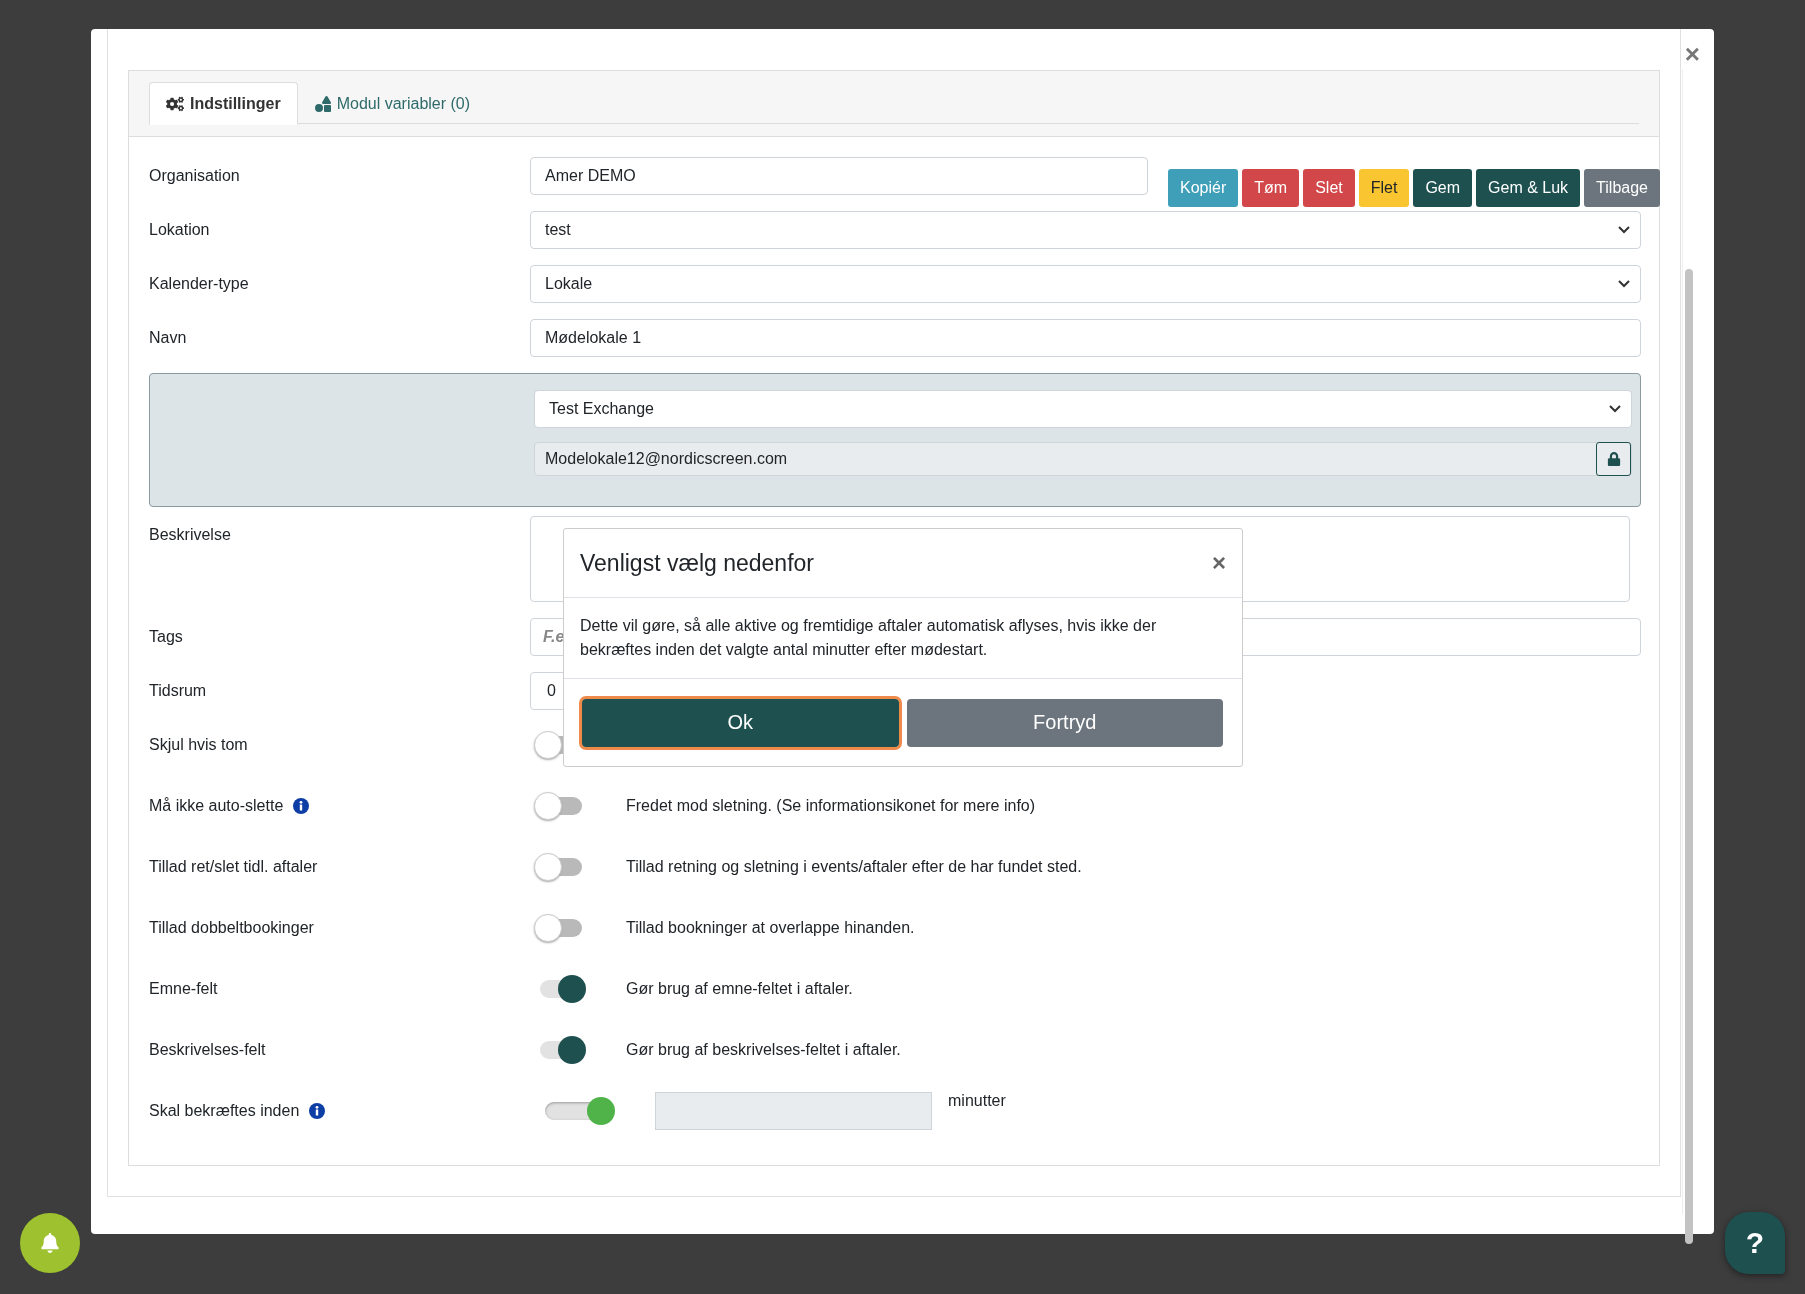 This screenshot has width=1805, height=1294. Describe the element at coordinates (166, 637) in the screenshot. I see `field-label: Tags` at that location.